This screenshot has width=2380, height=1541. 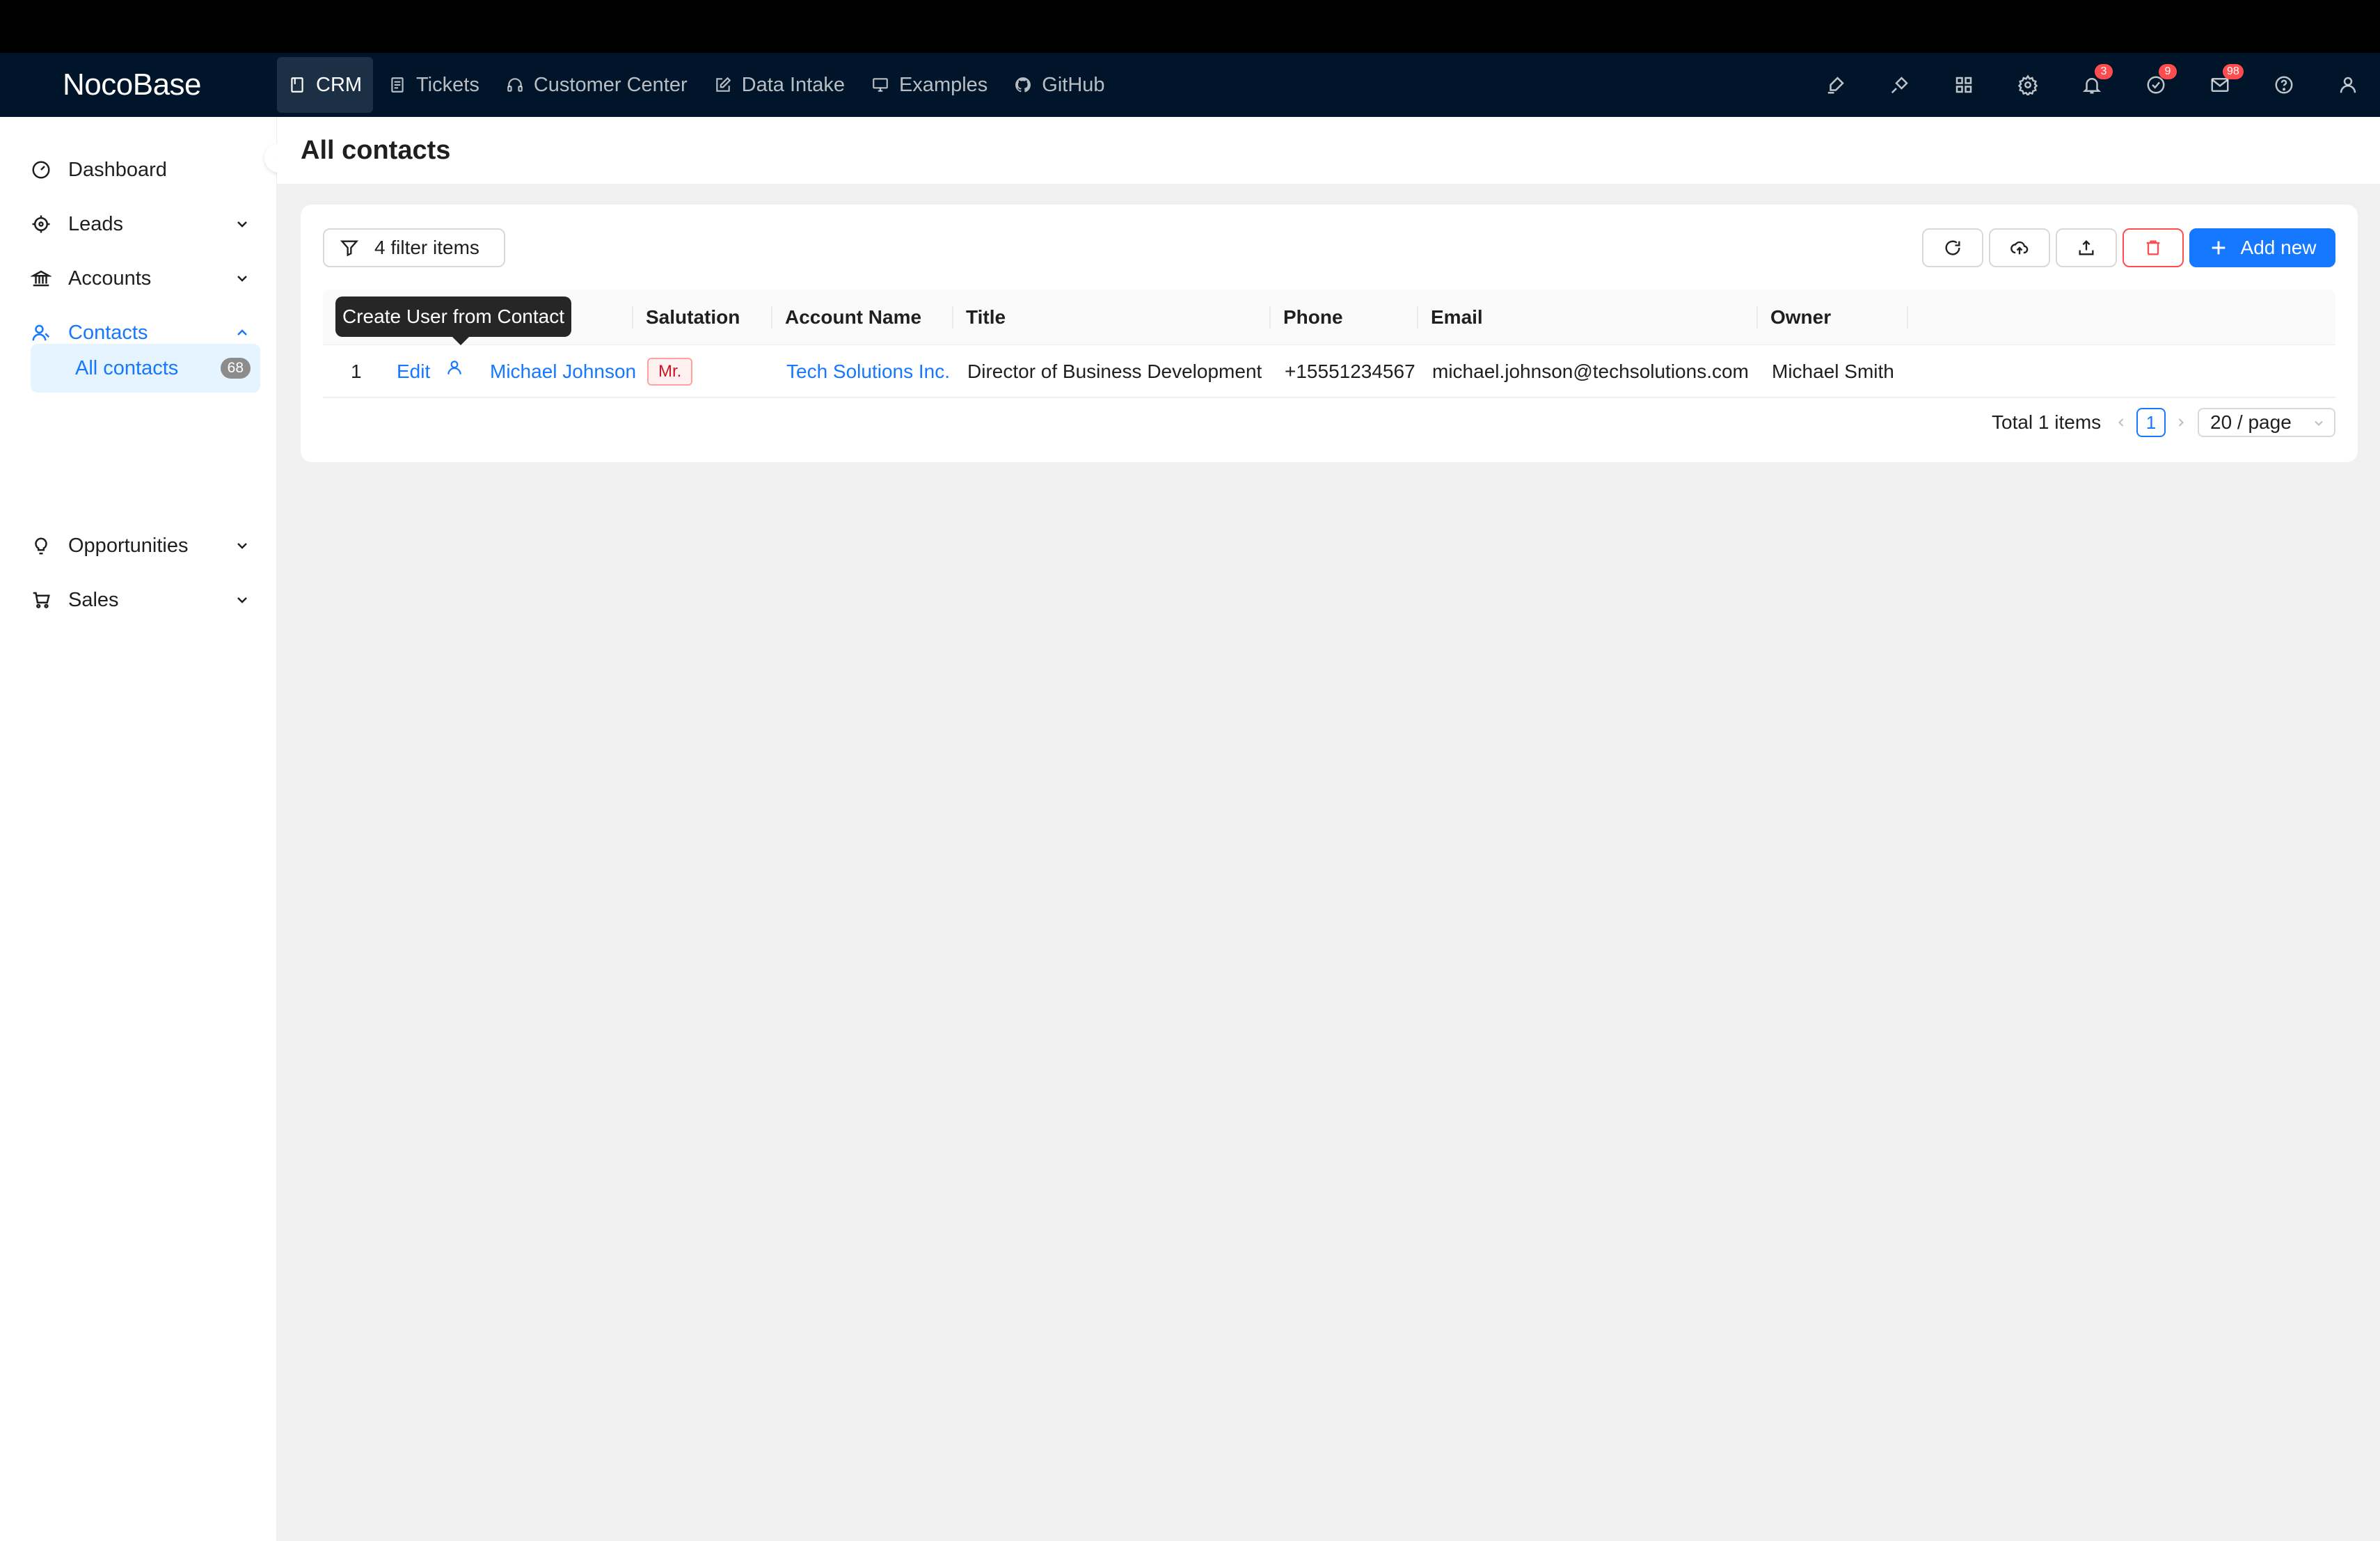 What do you see at coordinates (96, 223) in the screenshot?
I see `sidebar-item-label: Leads` at bounding box center [96, 223].